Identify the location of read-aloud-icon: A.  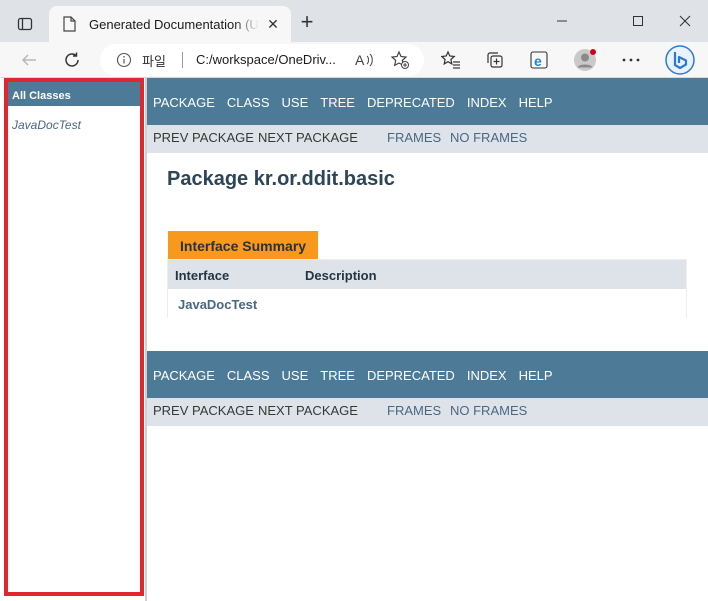
(364, 60).